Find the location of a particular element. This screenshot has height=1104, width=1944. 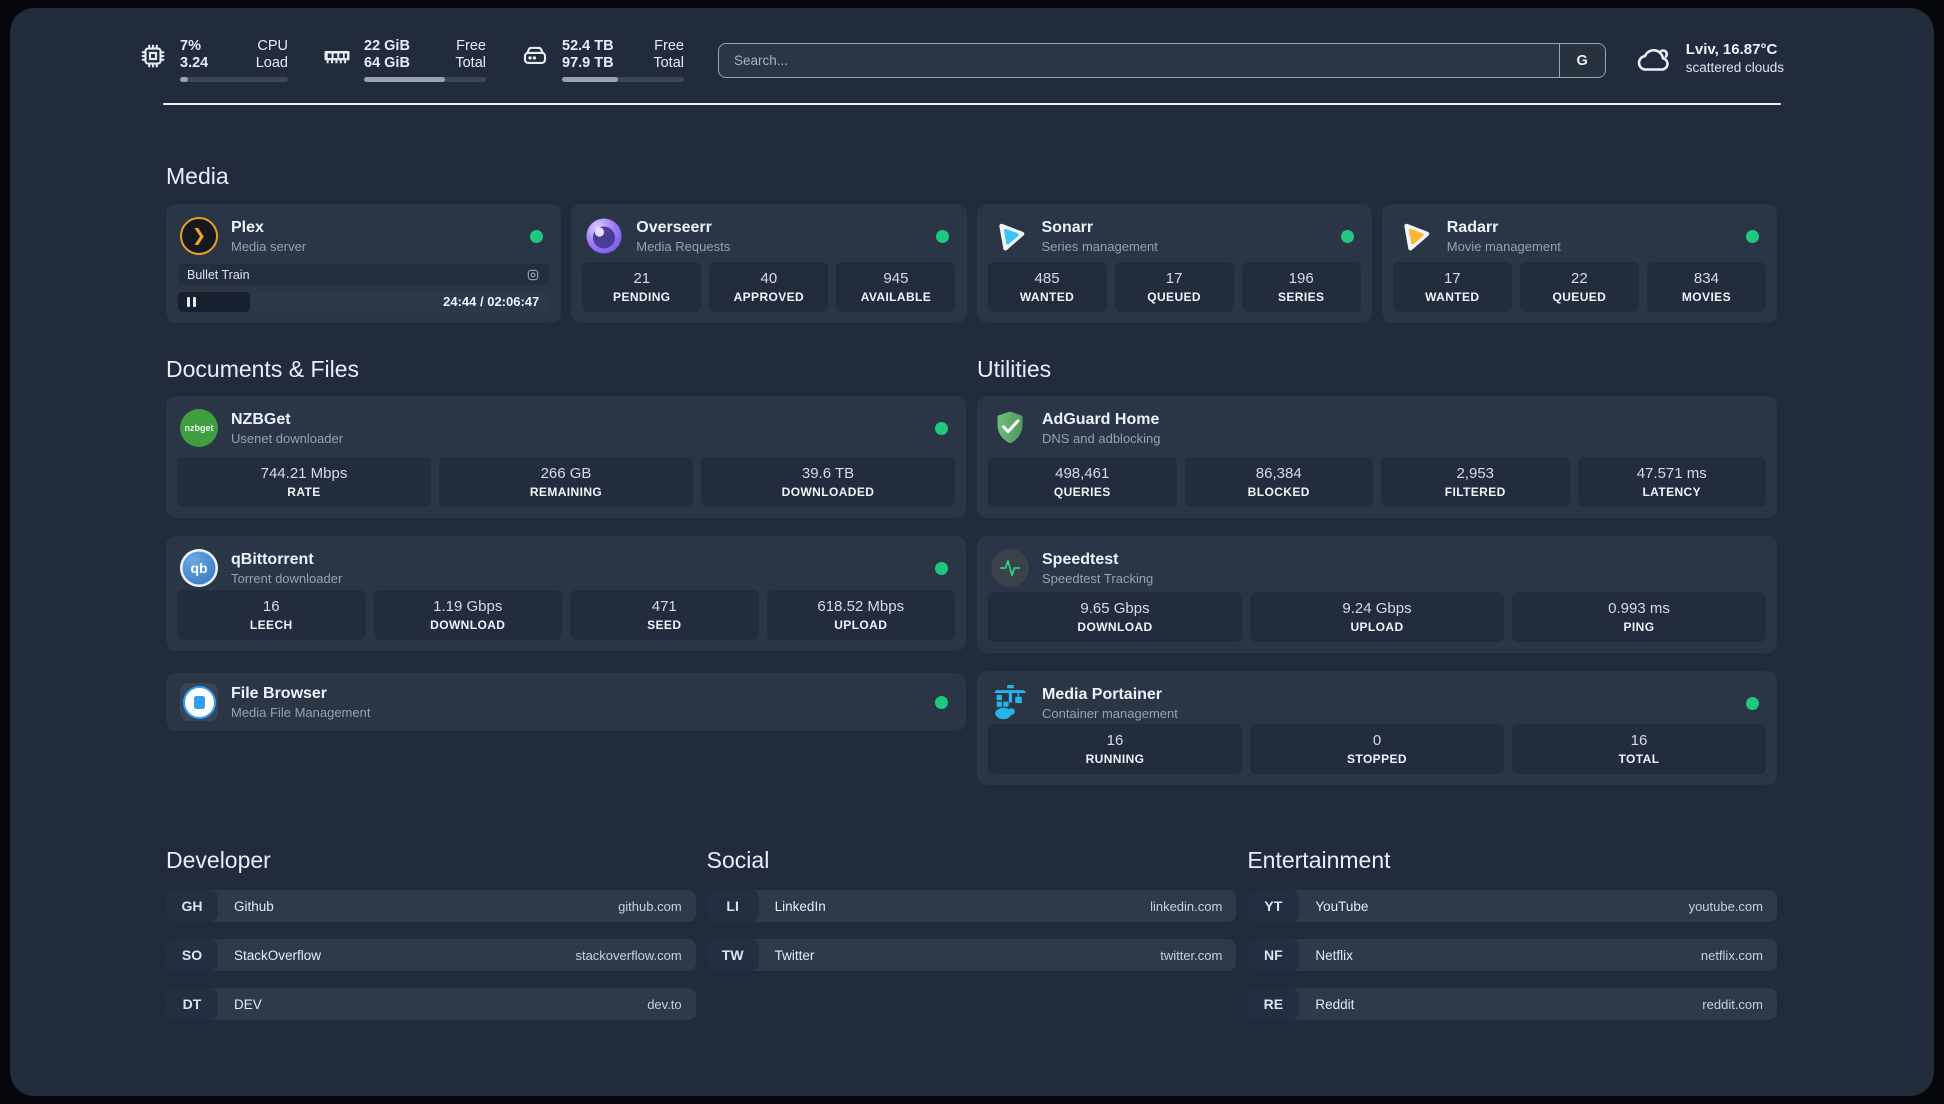

stat-download: 9.65 Gbps DOWNLOAD is located at coordinates (1115, 617).